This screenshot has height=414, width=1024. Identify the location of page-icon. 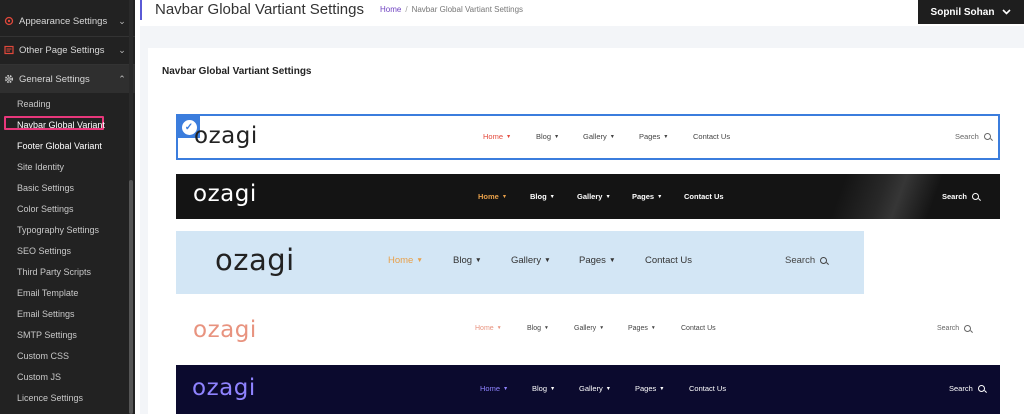
(8, 50).